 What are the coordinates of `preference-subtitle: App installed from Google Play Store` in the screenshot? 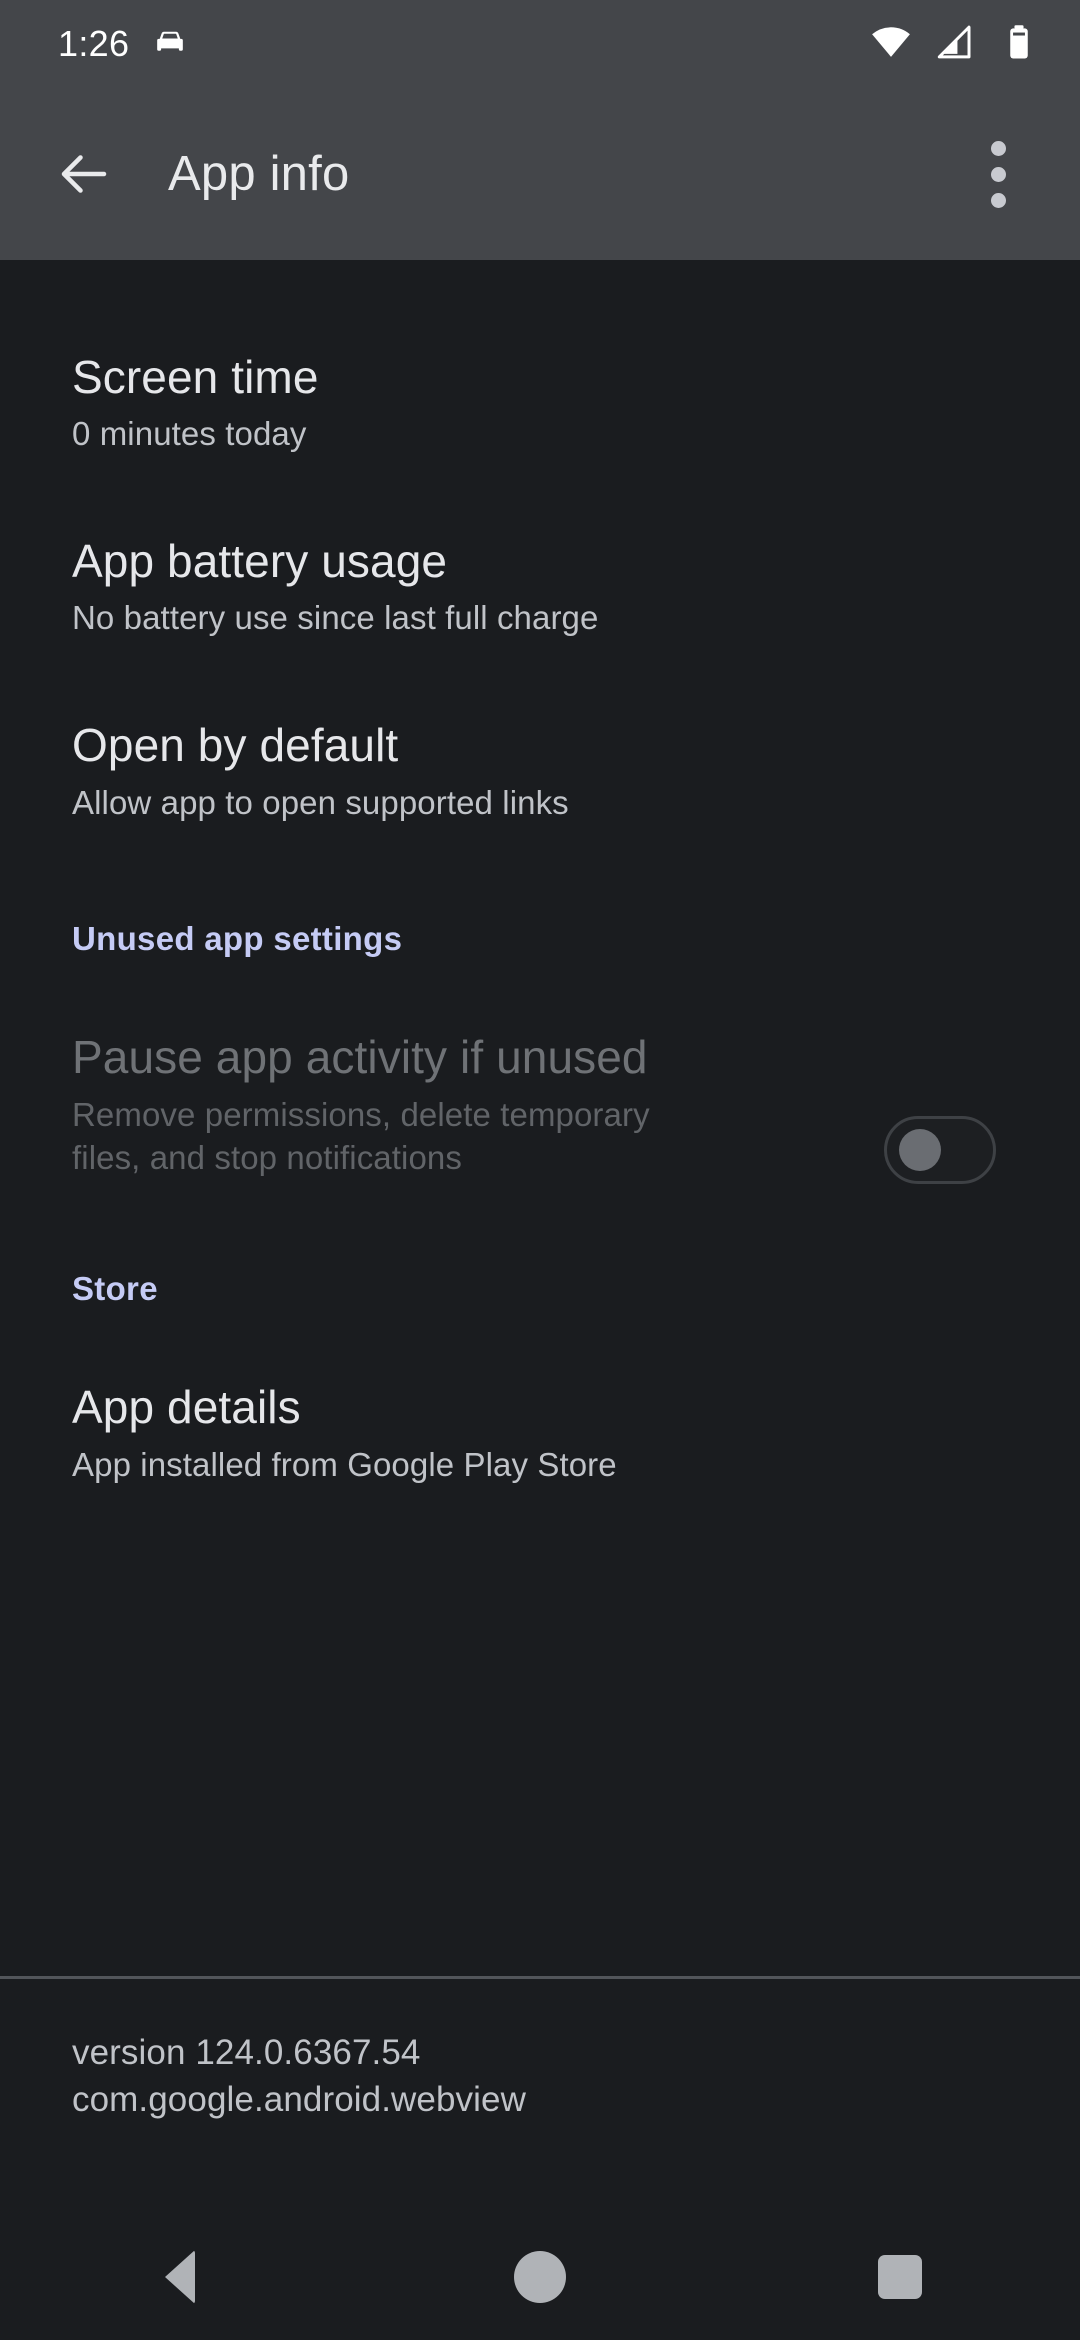 It's located at (344, 1464).